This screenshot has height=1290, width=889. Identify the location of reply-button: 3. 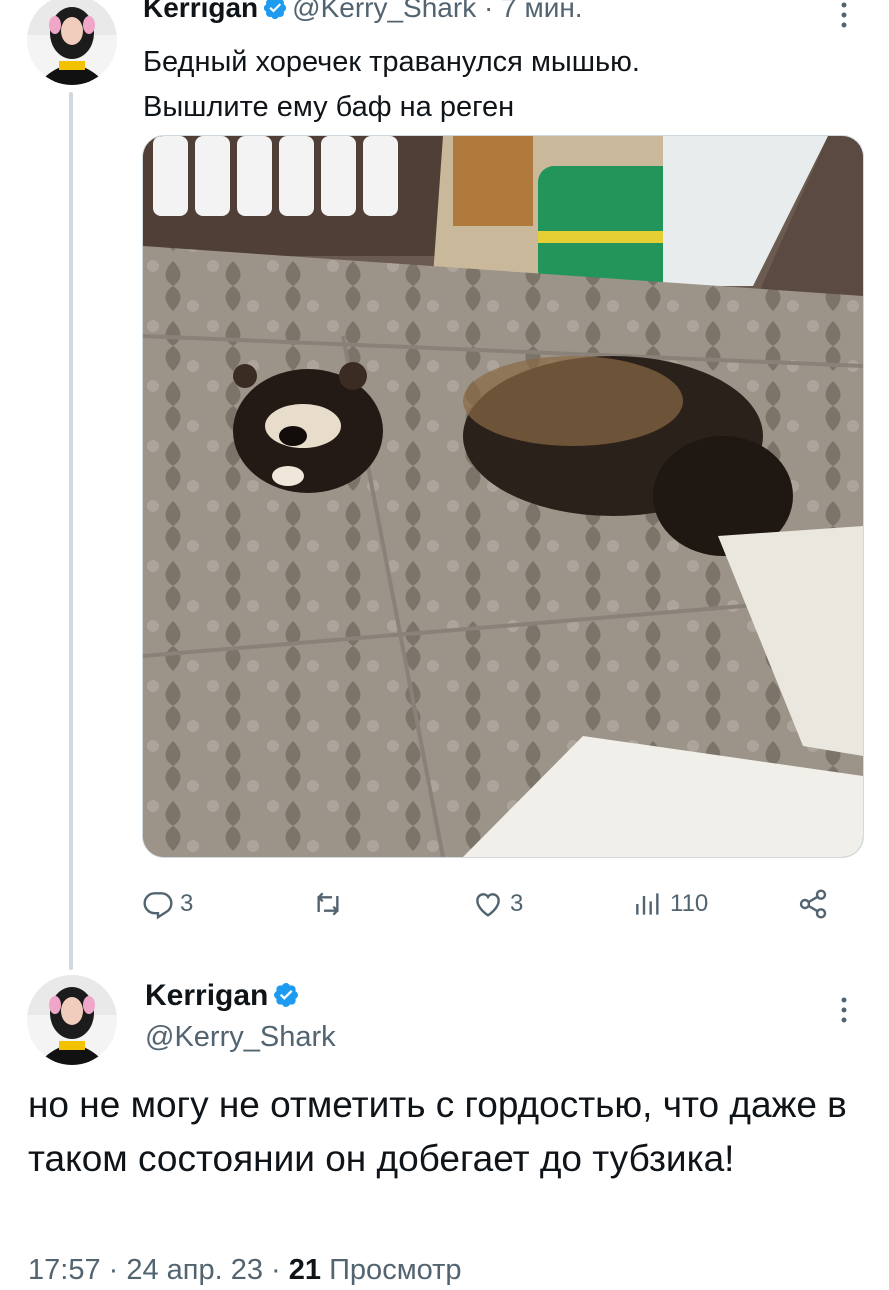
(167, 904).